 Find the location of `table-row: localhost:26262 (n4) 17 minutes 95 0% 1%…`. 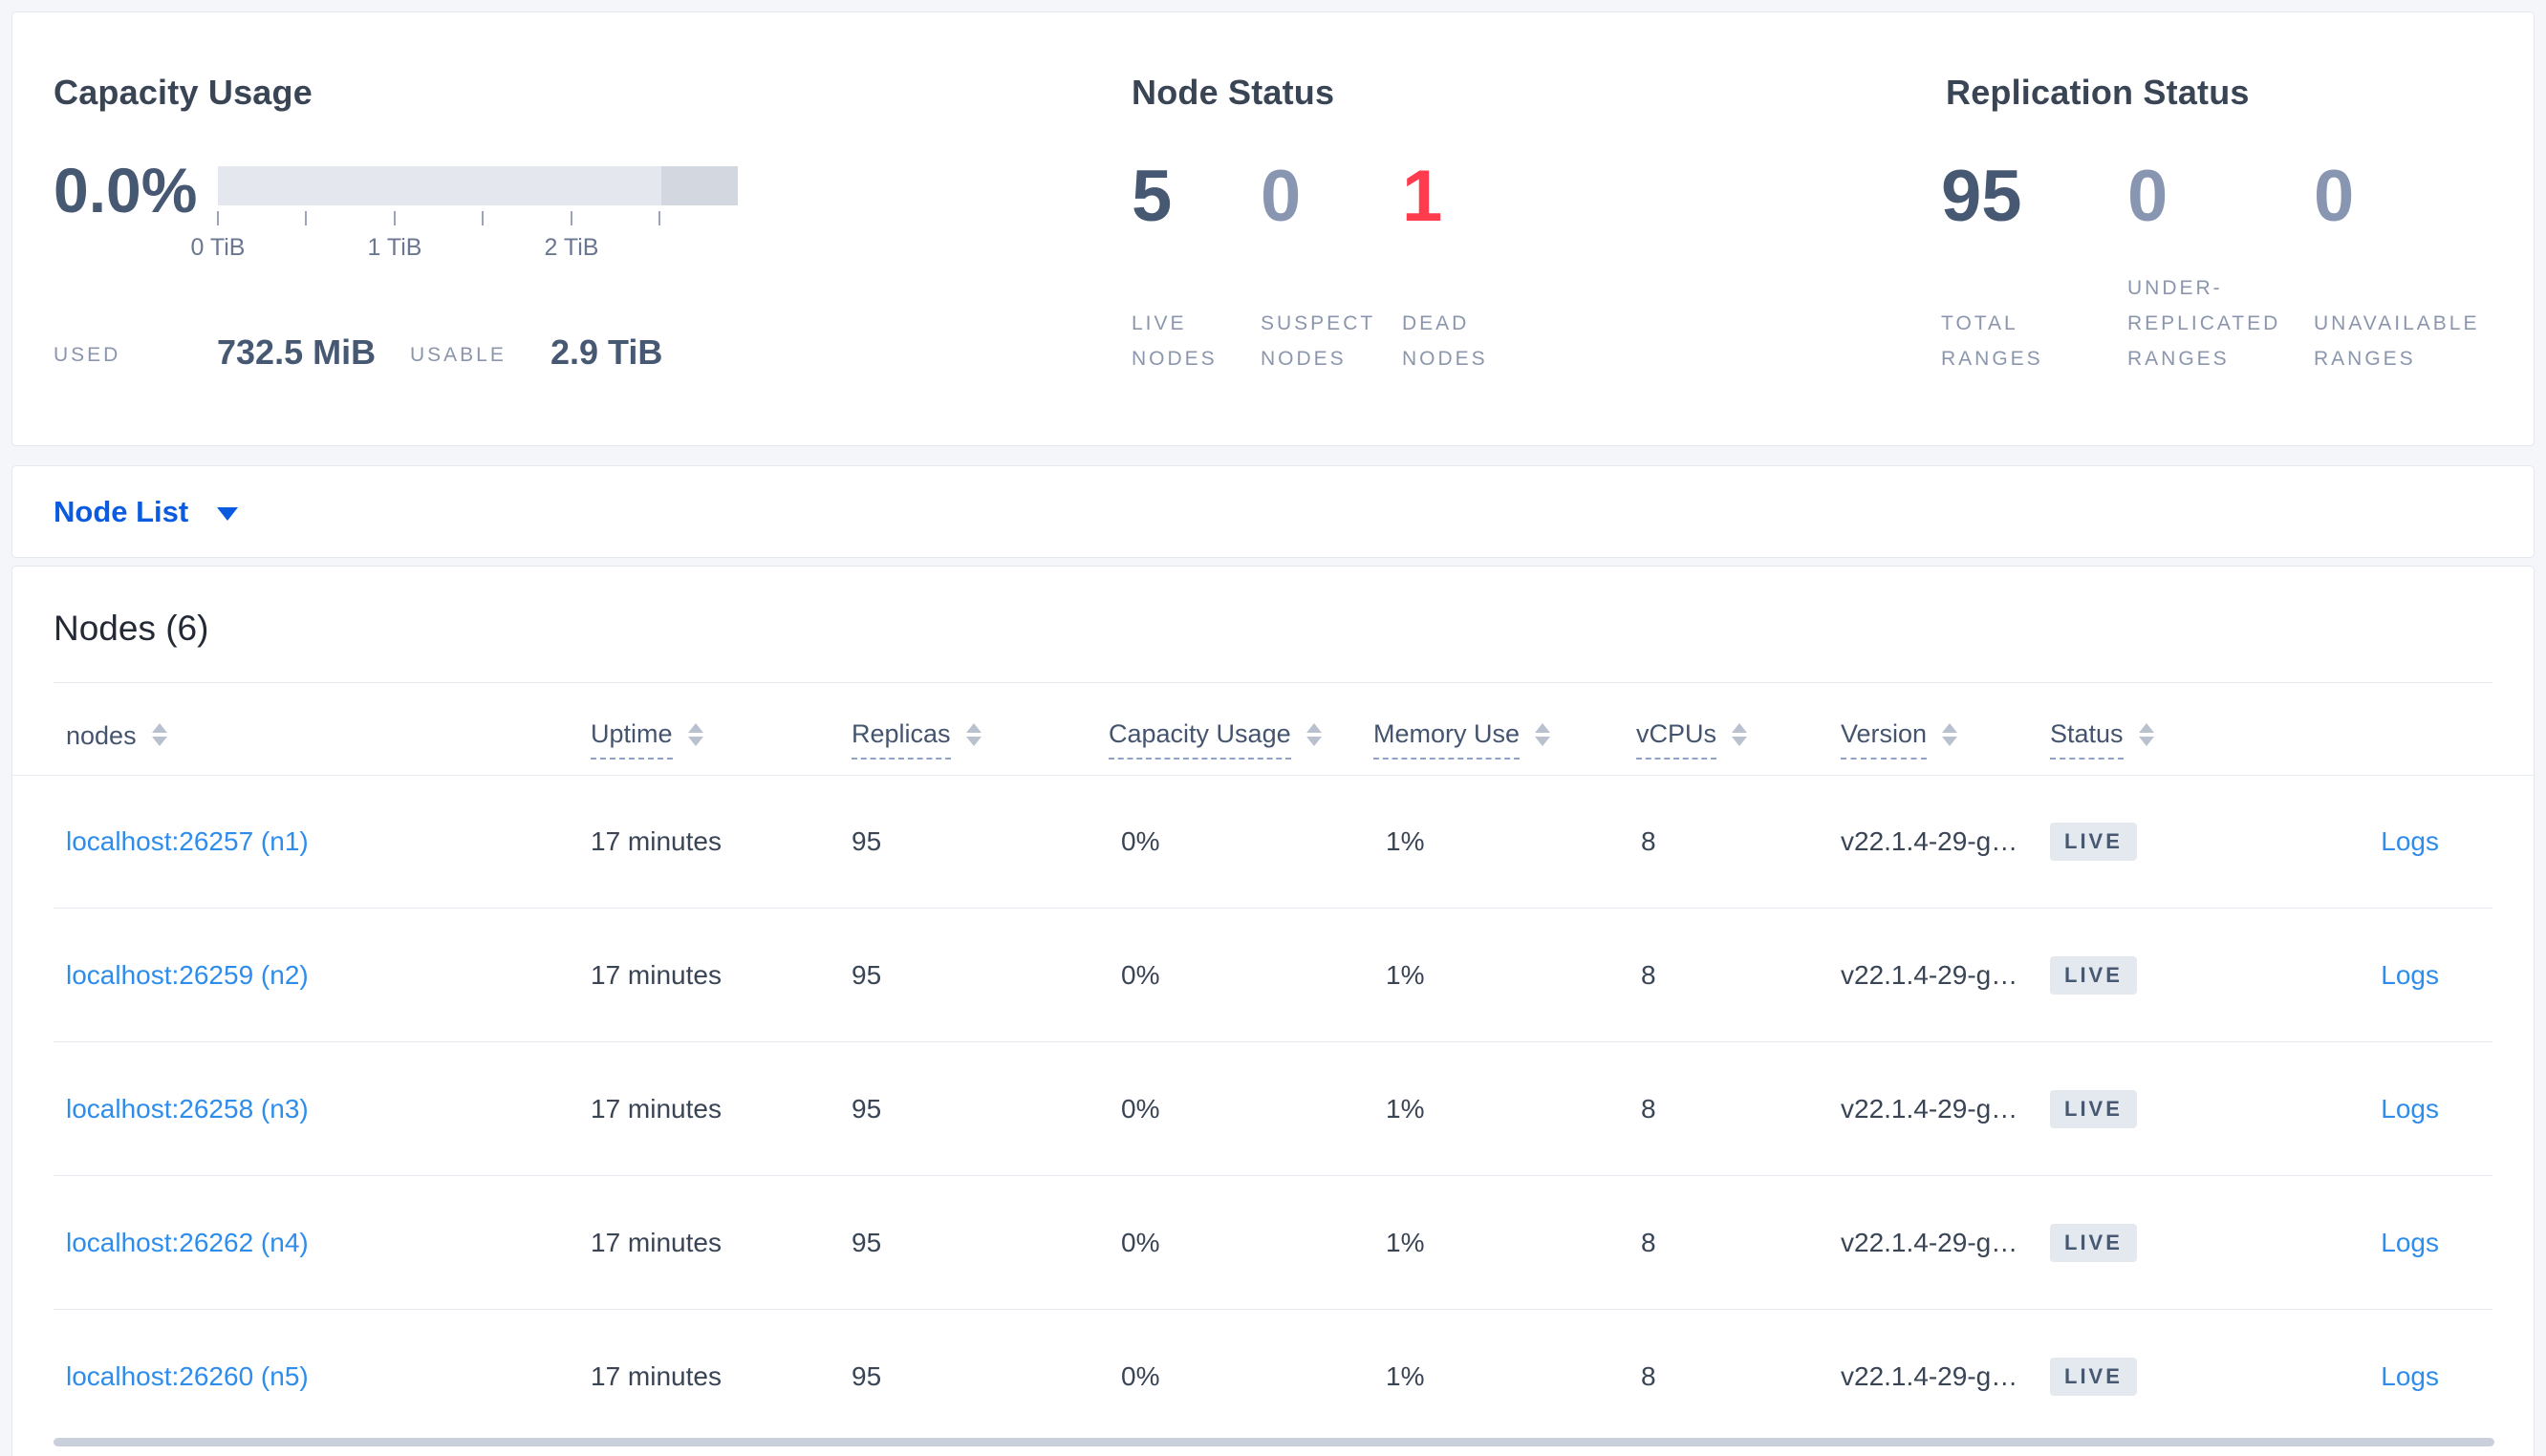

table-row: localhost:26262 (n4) 17 minutes 95 0% 1%… is located at coordinates (1273, 1243).